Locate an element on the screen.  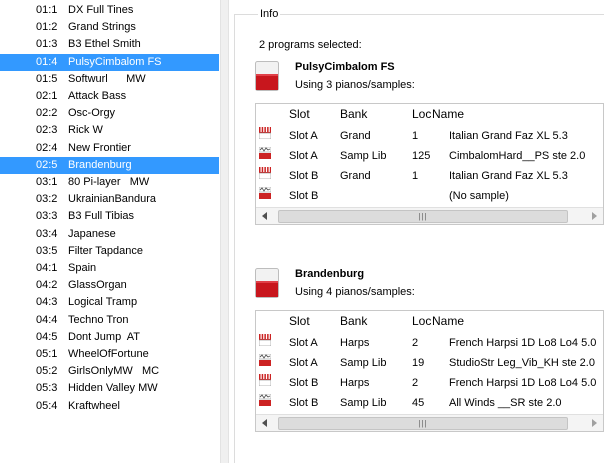
cell-name: StudioStr Leg_Vib_KH ste 2.0 is located at coordinates (522, 363).